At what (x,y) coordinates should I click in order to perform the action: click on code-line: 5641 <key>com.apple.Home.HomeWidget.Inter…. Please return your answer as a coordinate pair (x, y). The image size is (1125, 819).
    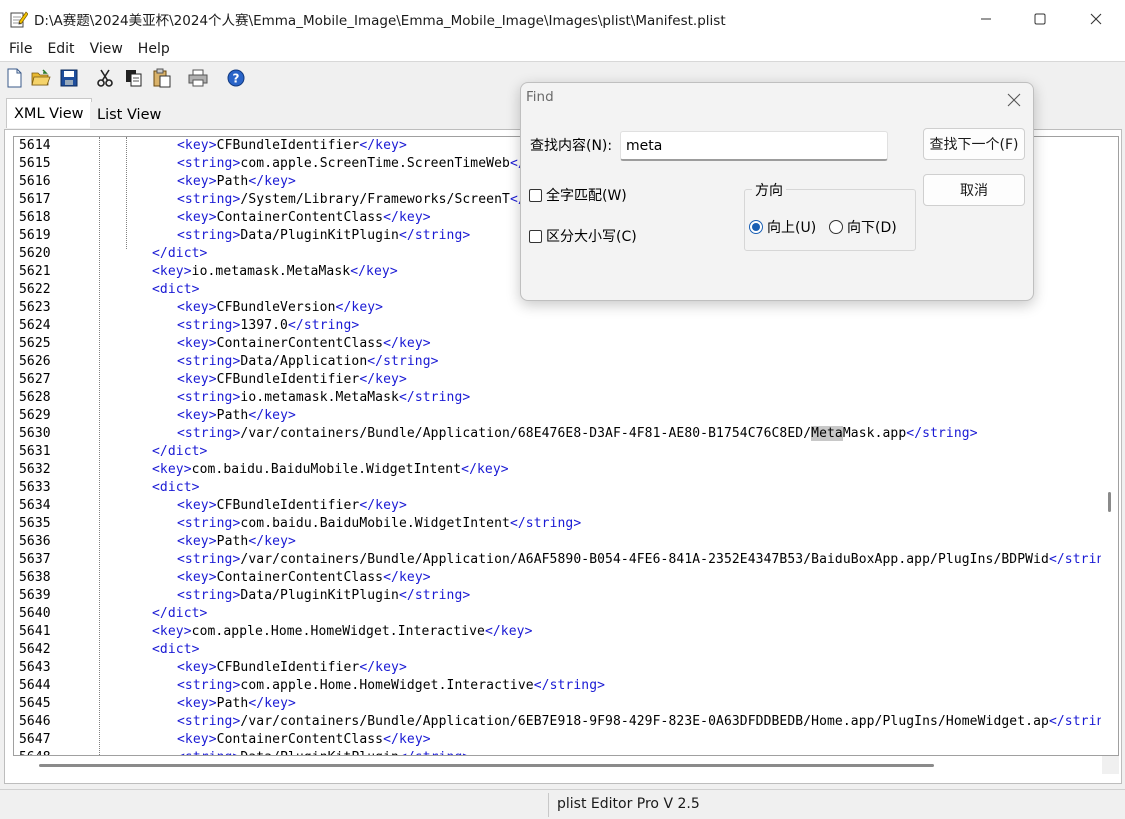
    Looking at the image, I should click on (566, 632).